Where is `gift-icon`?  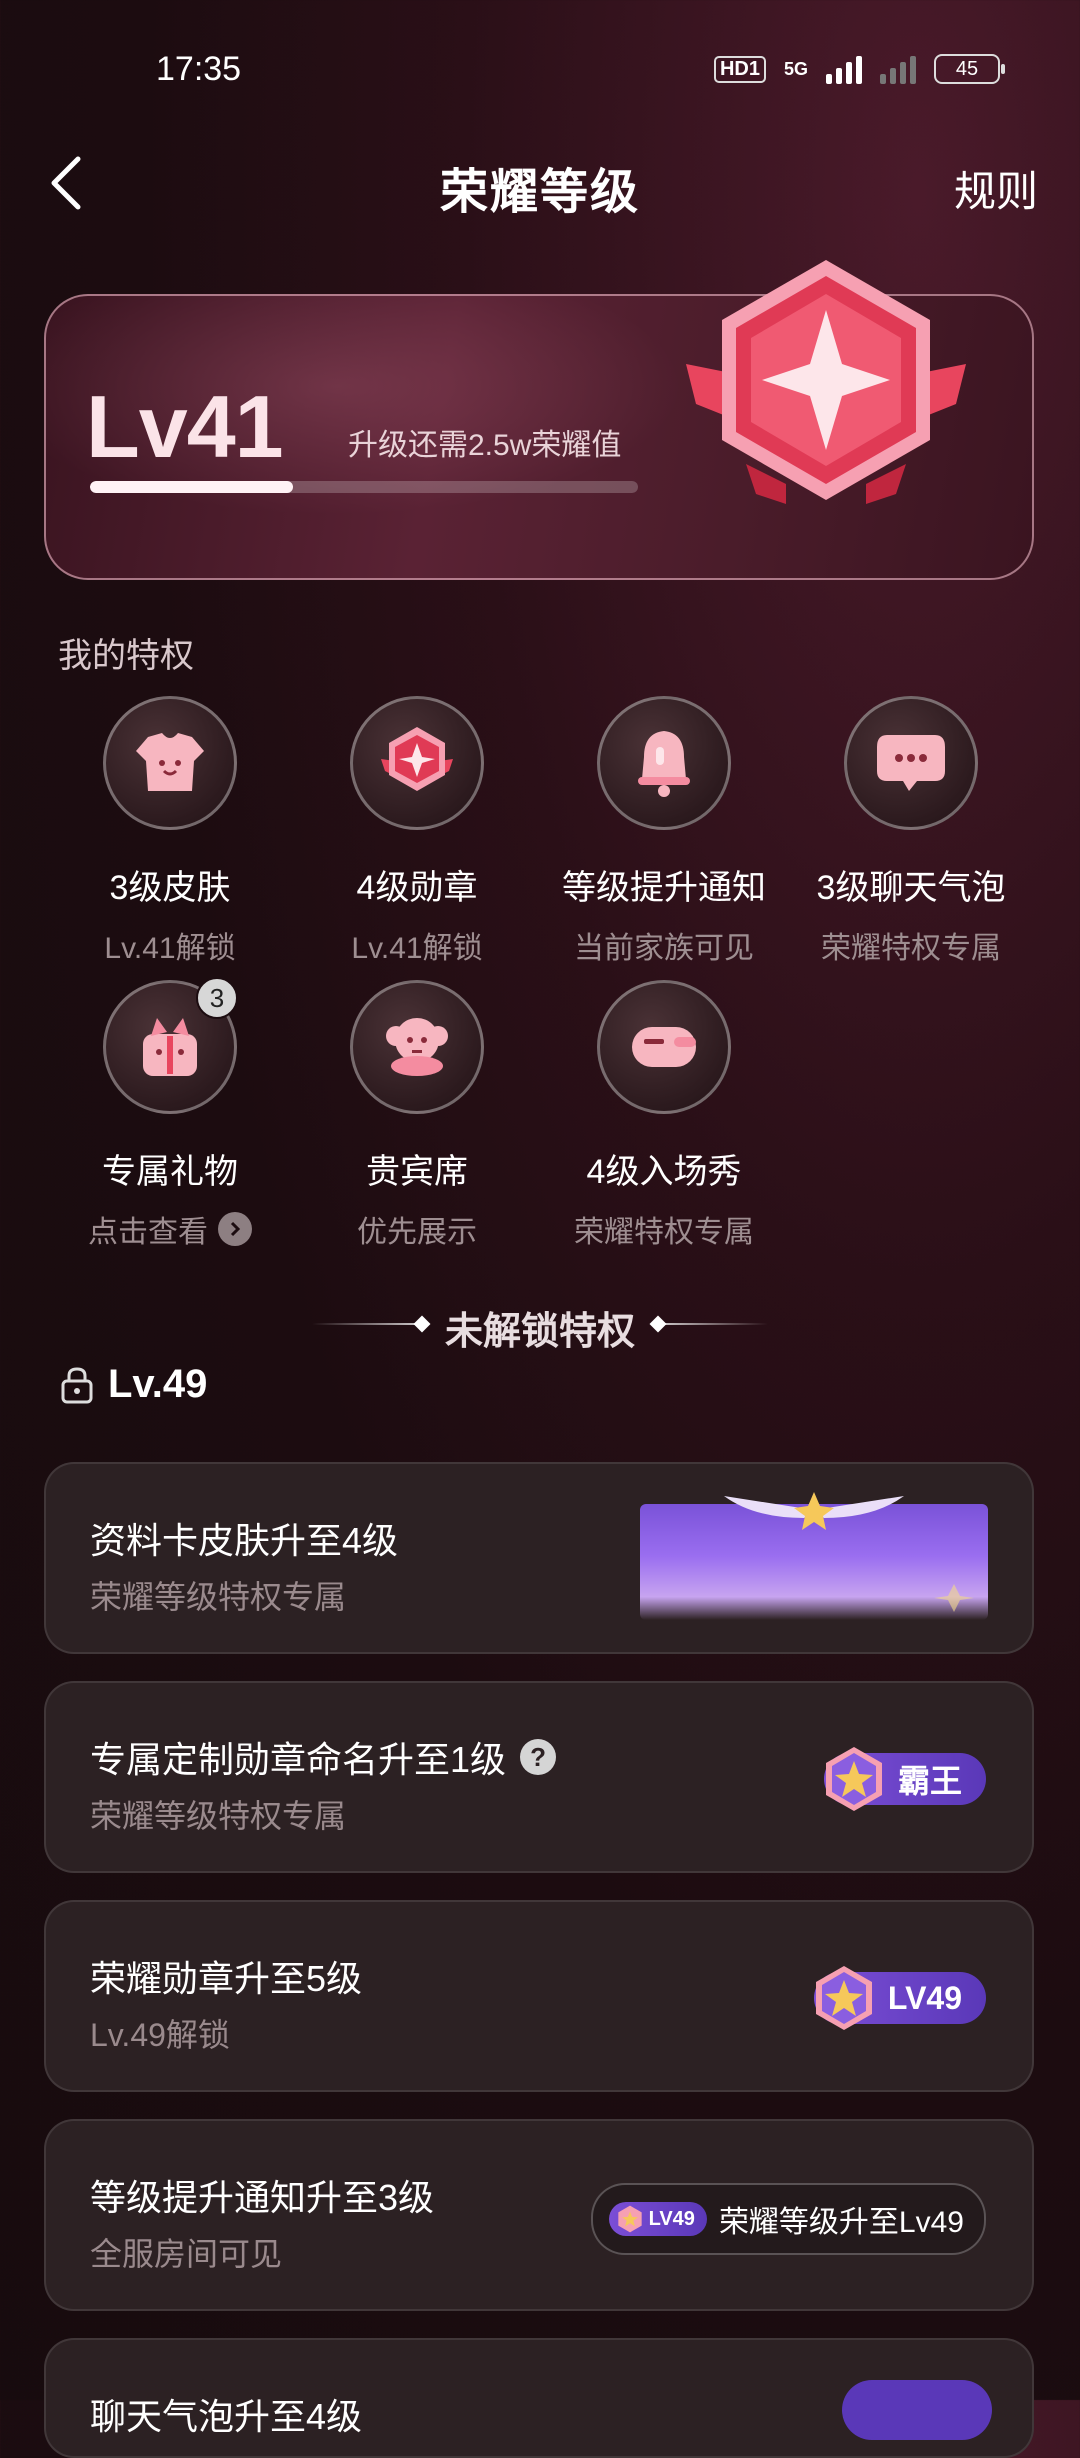 gift-icon is located at coordinates (170, 1047).